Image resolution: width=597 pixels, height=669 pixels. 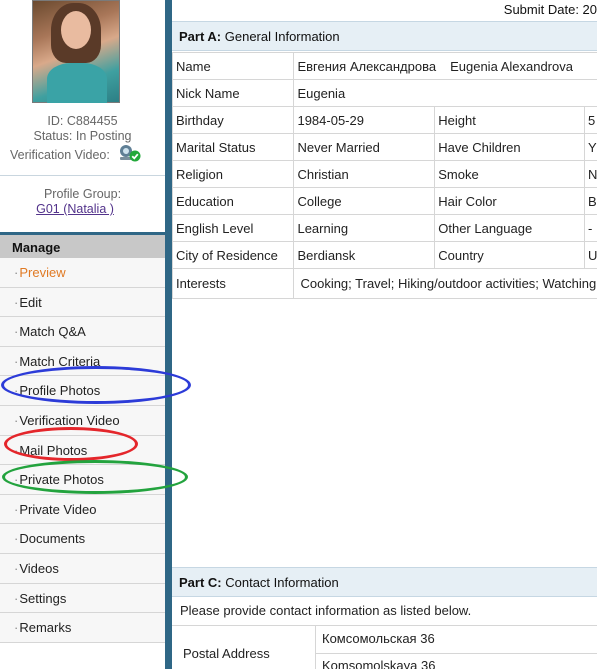 I want to click on photo-face, so click(x=76, y=30).